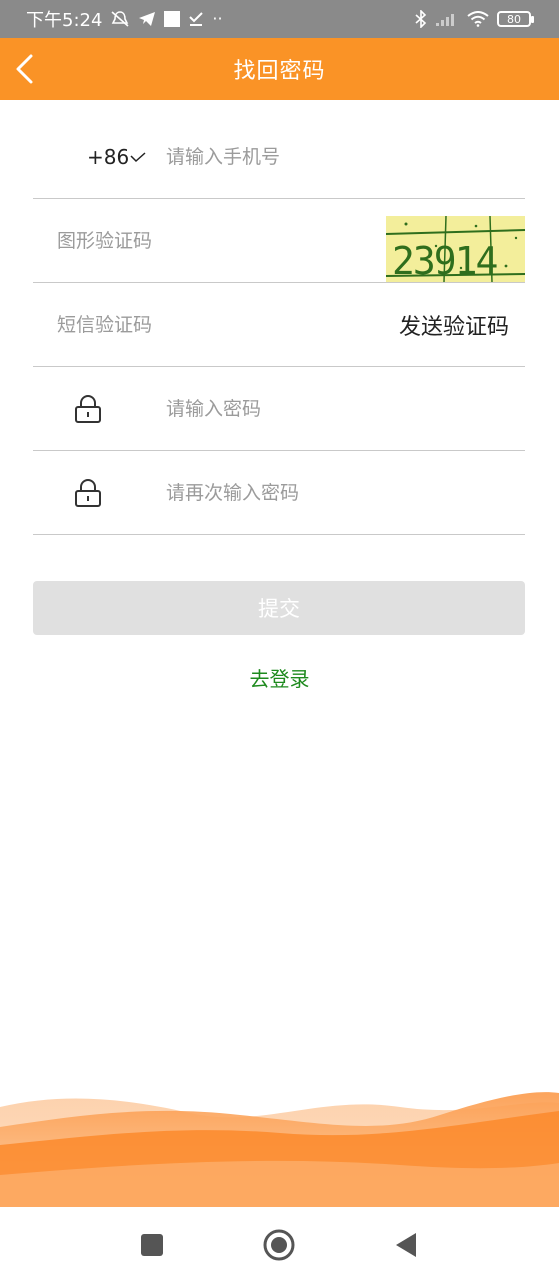 The height and width of the screenshot is (1280, 559). What do you see at coordinates (217, 18) in the screenshot?
I see `more-dots-icon: ··` at bounding box center [217, 18].